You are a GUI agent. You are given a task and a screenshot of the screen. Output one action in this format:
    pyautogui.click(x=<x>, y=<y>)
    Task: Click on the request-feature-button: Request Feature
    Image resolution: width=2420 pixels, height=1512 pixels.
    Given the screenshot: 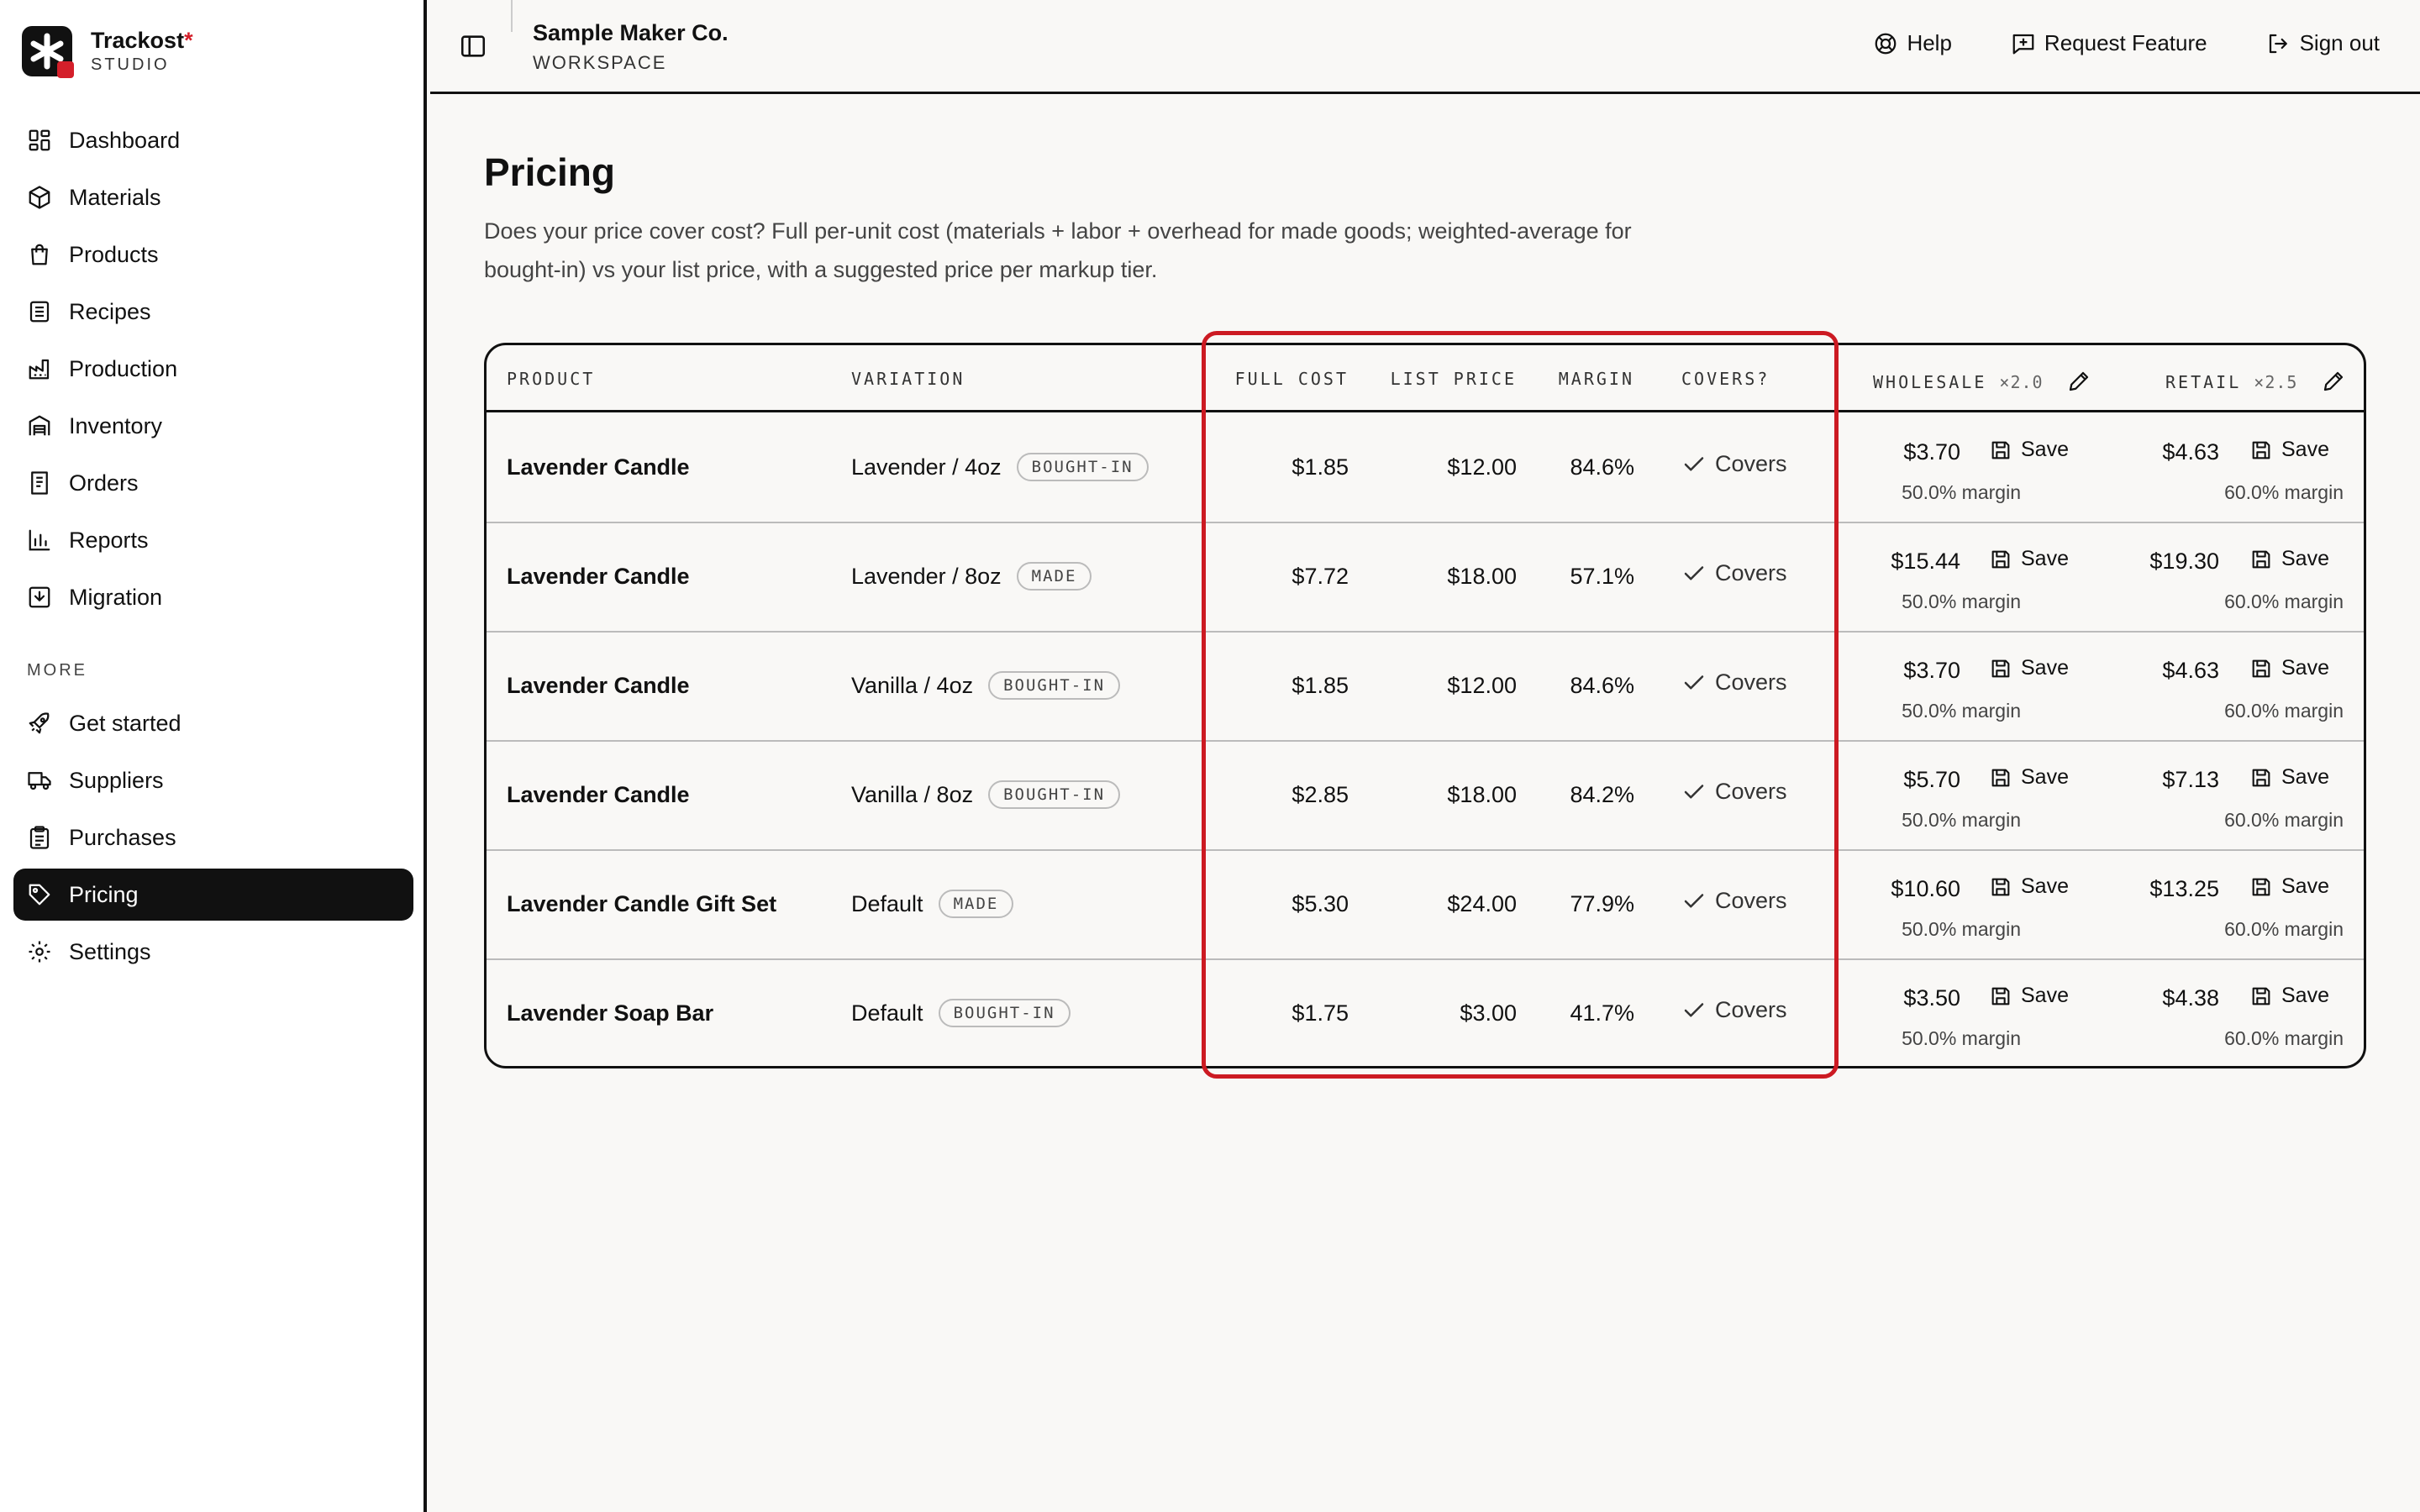 What is the action you would take?
    pyautogui.click(x=2109, y=43)
    